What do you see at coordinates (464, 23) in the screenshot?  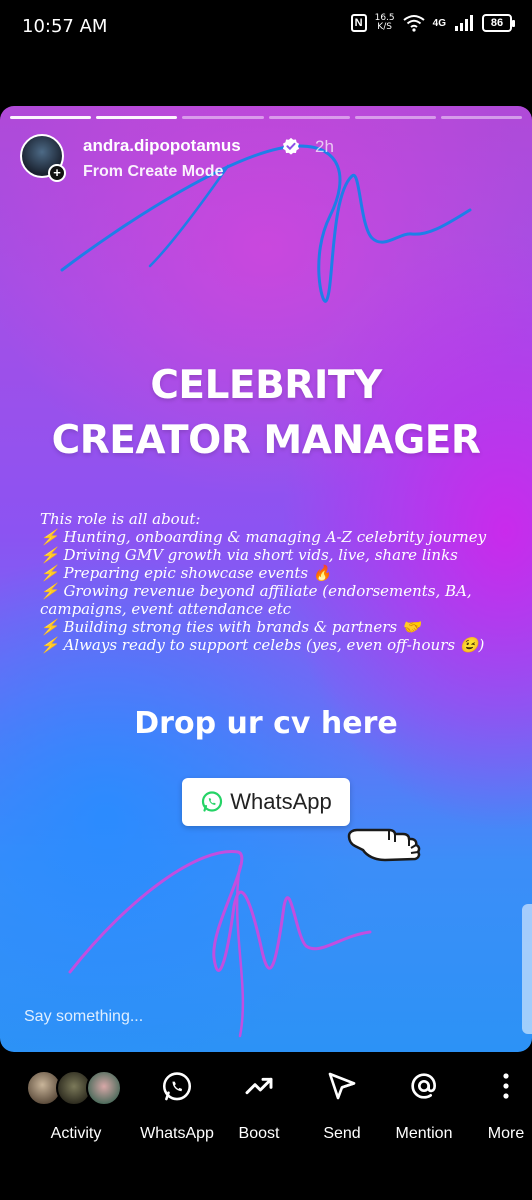 I see `signal-icon` at bounding box center [464, 23].